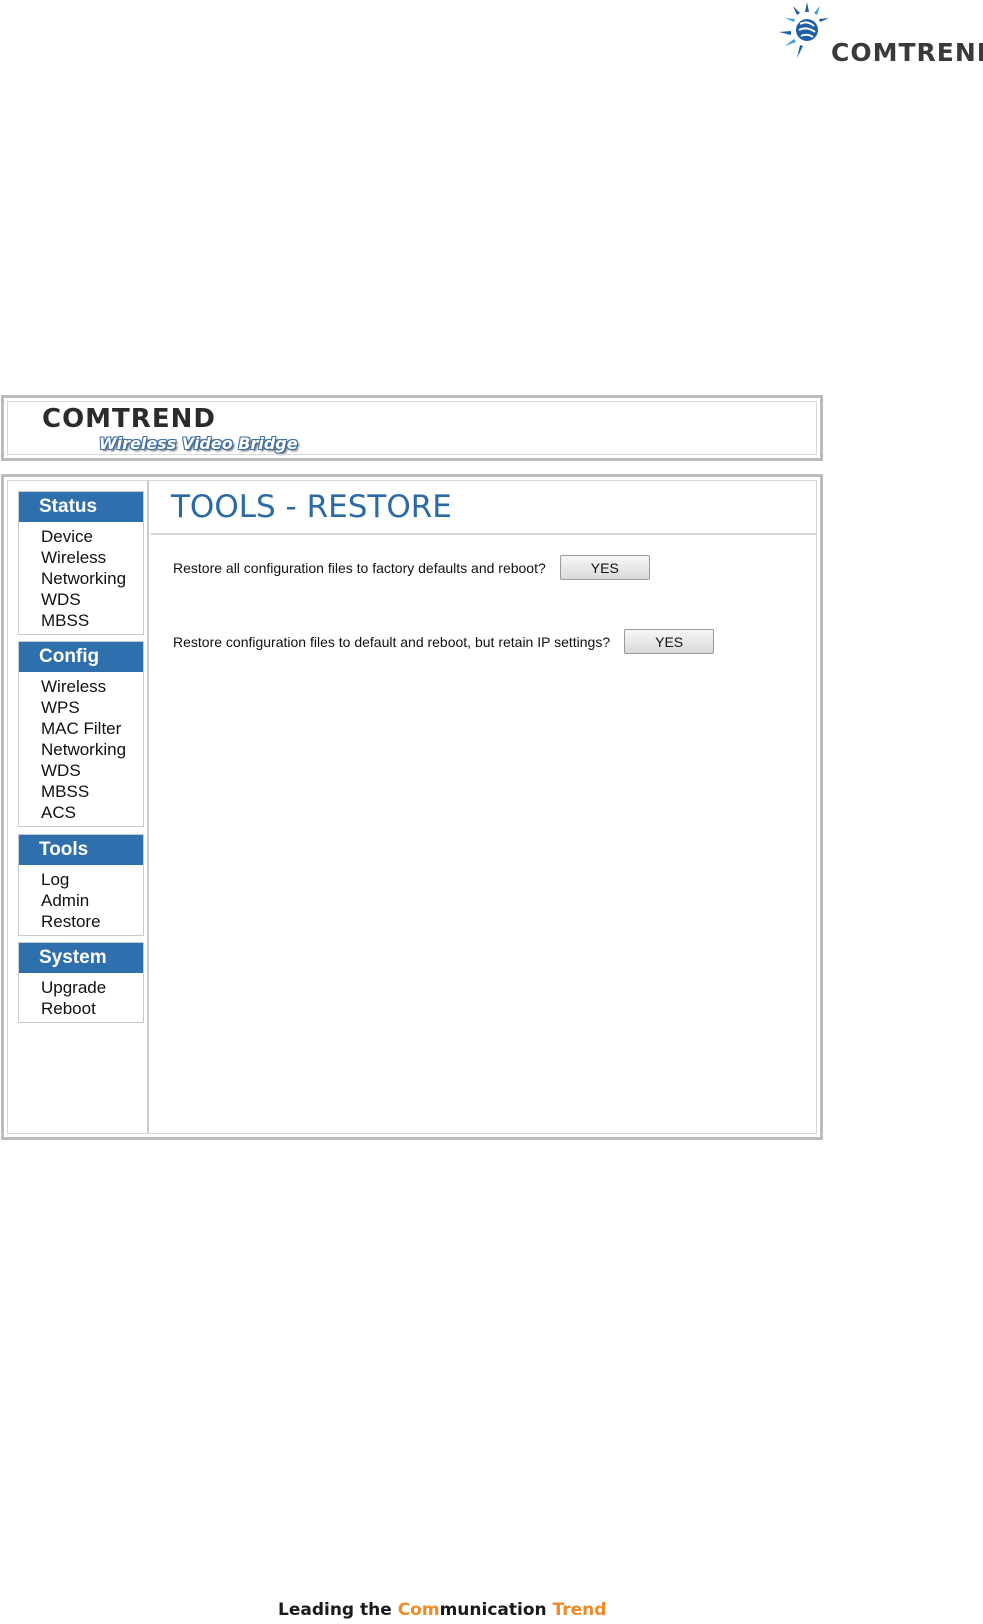  I want to click on comtrend-corporate-logo: COMTREND, so click(879, 35).